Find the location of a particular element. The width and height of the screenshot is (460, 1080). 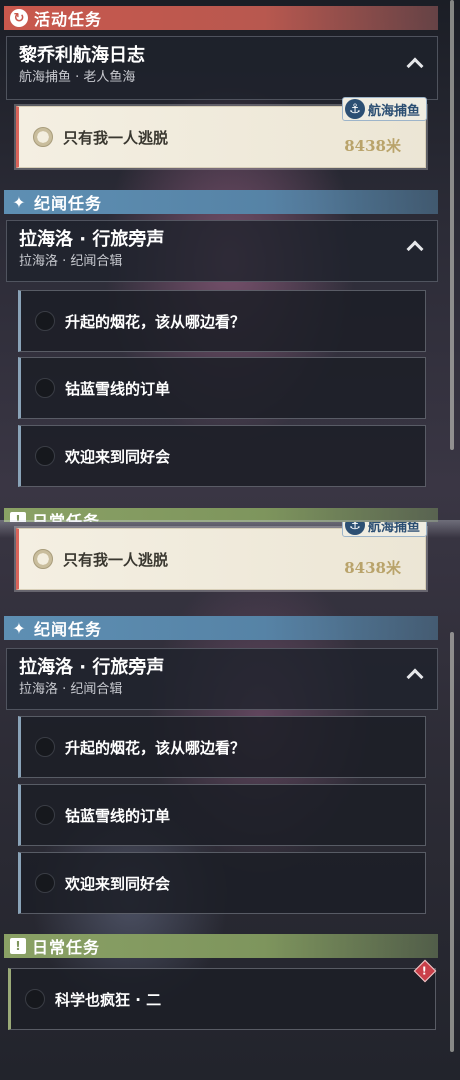

quest-name: 科学也疯狂 · 二 is located at coordinates (108, 999).